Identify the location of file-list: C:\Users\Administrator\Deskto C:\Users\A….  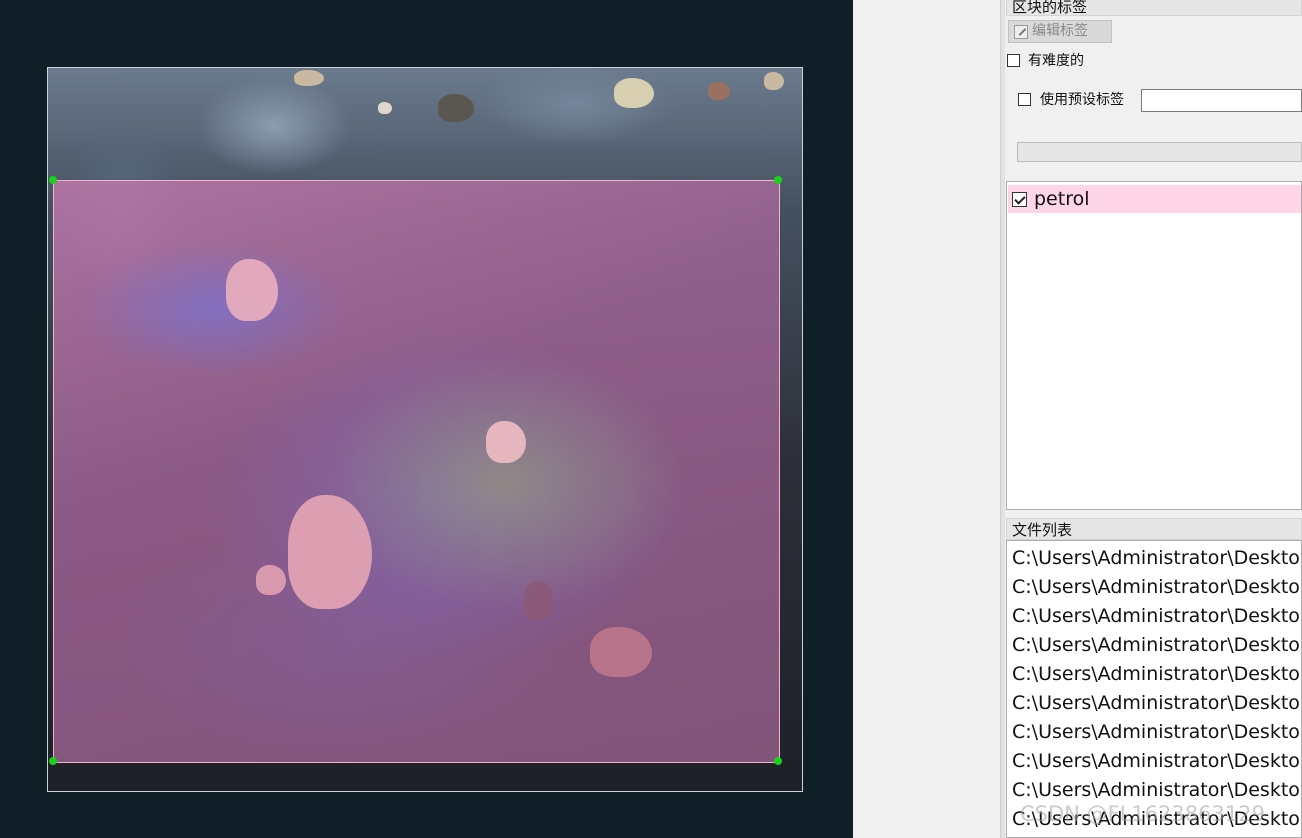
(1154, 689).